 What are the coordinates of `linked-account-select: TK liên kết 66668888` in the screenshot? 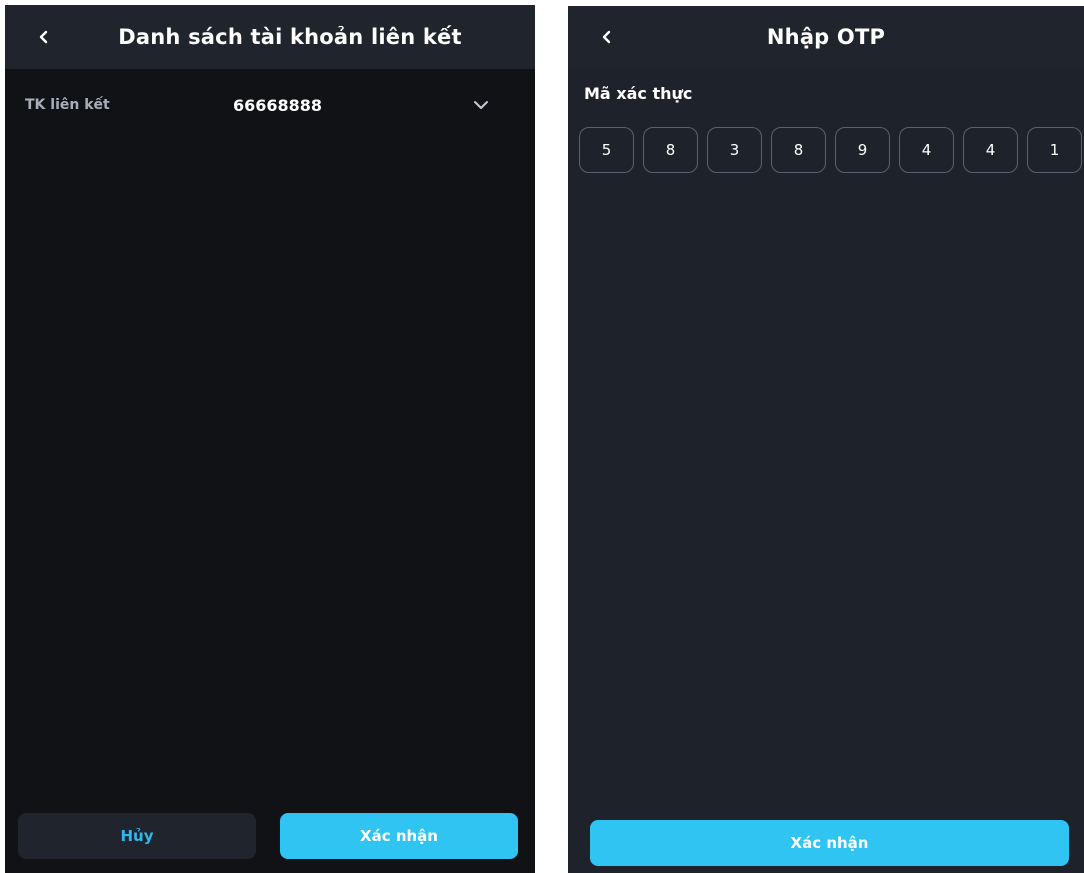 It's located at (270, 105).